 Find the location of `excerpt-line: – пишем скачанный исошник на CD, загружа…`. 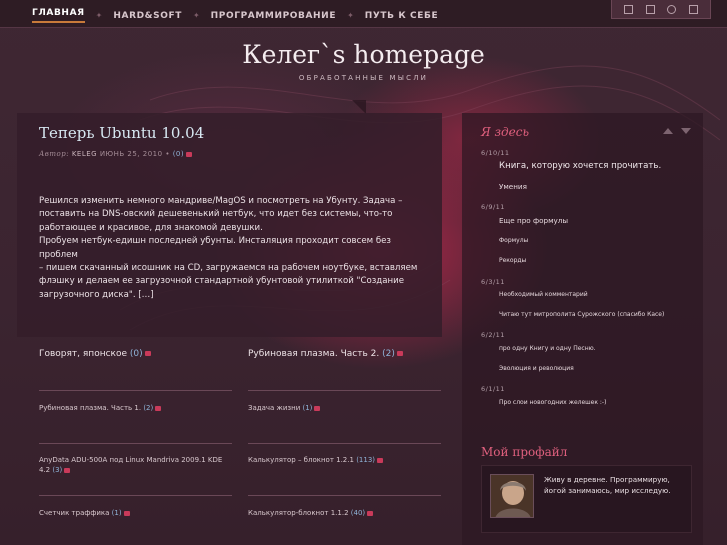

excerpt-line: – пишем скачанный исошник на CD, загружа… is located at coordinates (228, 268).